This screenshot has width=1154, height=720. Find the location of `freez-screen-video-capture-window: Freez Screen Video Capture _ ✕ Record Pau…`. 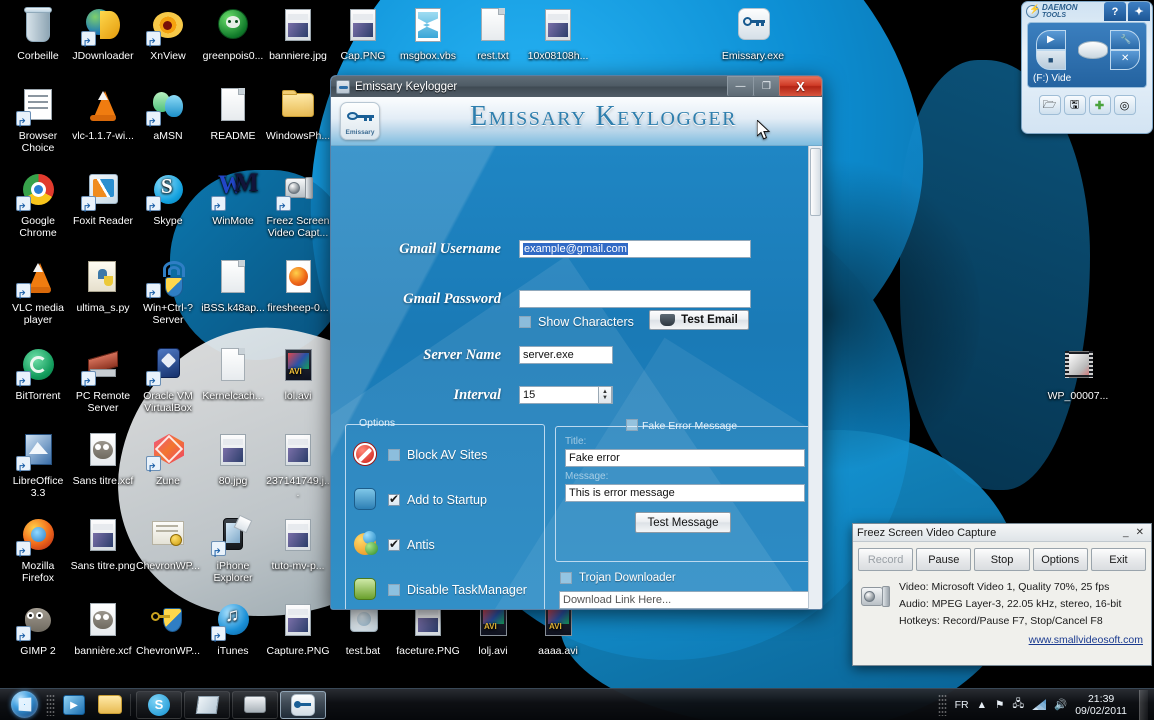

freez-screen-video-capture-window: Freez Screen Video Capture _ ✕ Record Pau… is located at coordinates (1002, 594).